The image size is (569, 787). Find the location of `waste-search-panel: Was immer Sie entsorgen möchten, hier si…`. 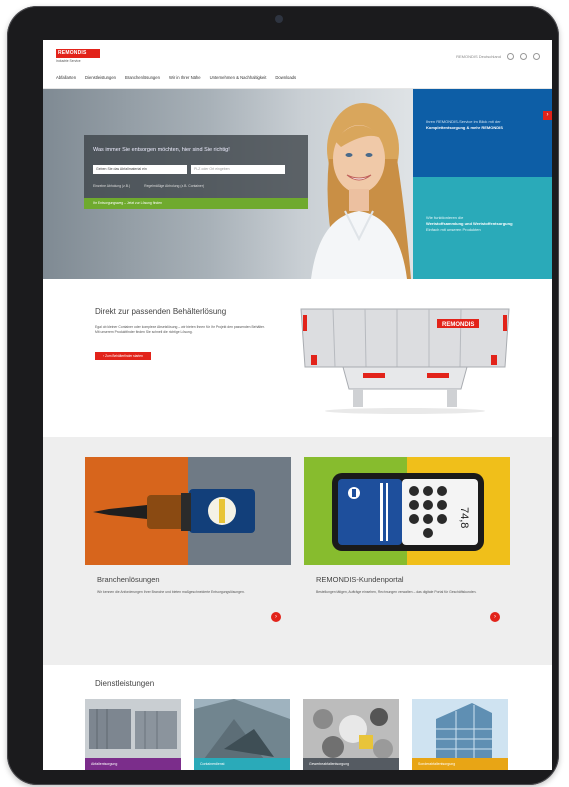

waste-search-panel: Was immer Sie entsorgen möchten, hier si… is located at coordinates (196, 172).